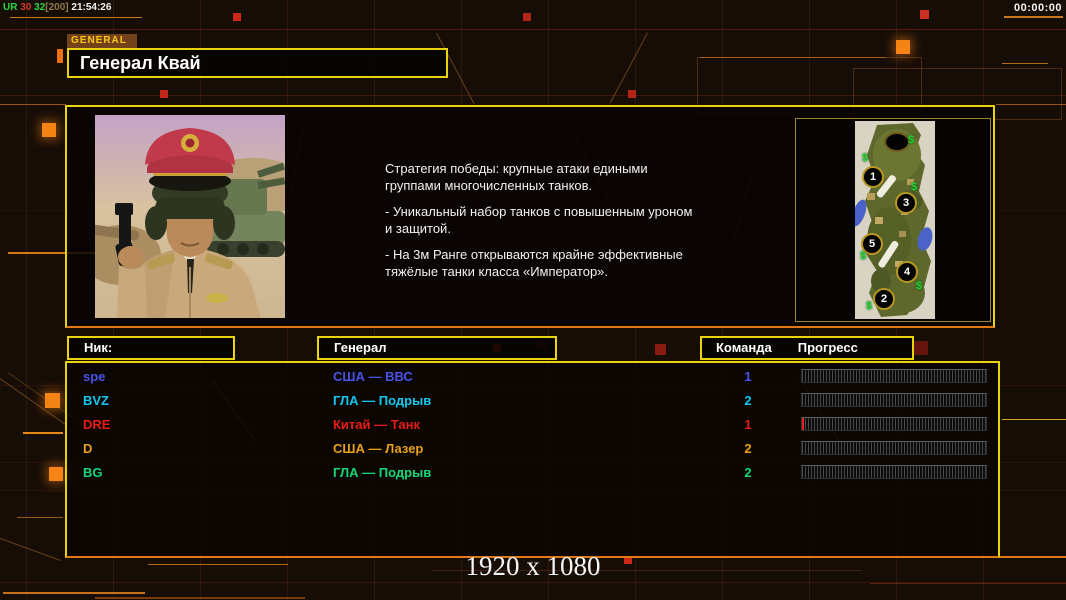 Image resolution: width=1066 pixels, height=600 pixels. I want to click on player-row: DRE Китай — Танк 1, so click(532, 425).